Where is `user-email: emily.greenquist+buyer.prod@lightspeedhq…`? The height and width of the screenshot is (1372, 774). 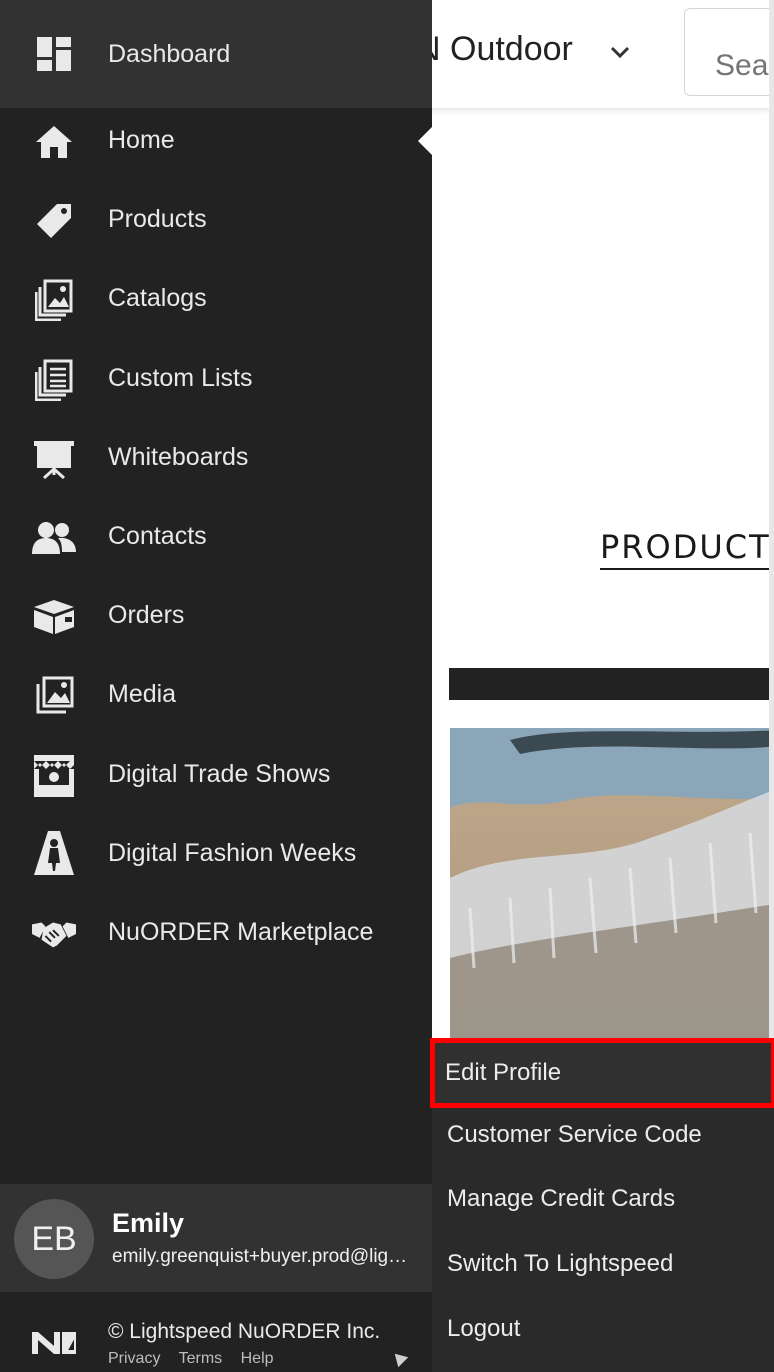
user-email: emily.greenquist+buyer.prod@lightspeedhq… is located at coordinates (263, 1256).